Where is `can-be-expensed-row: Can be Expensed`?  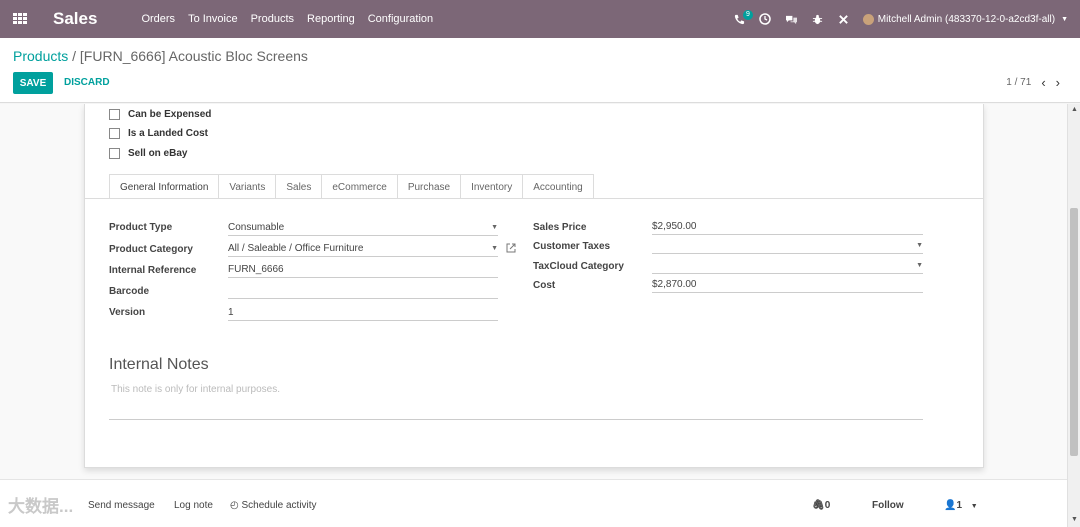 can-be-expensed-row: Can be Expensed is located at coordinates (160, 114).